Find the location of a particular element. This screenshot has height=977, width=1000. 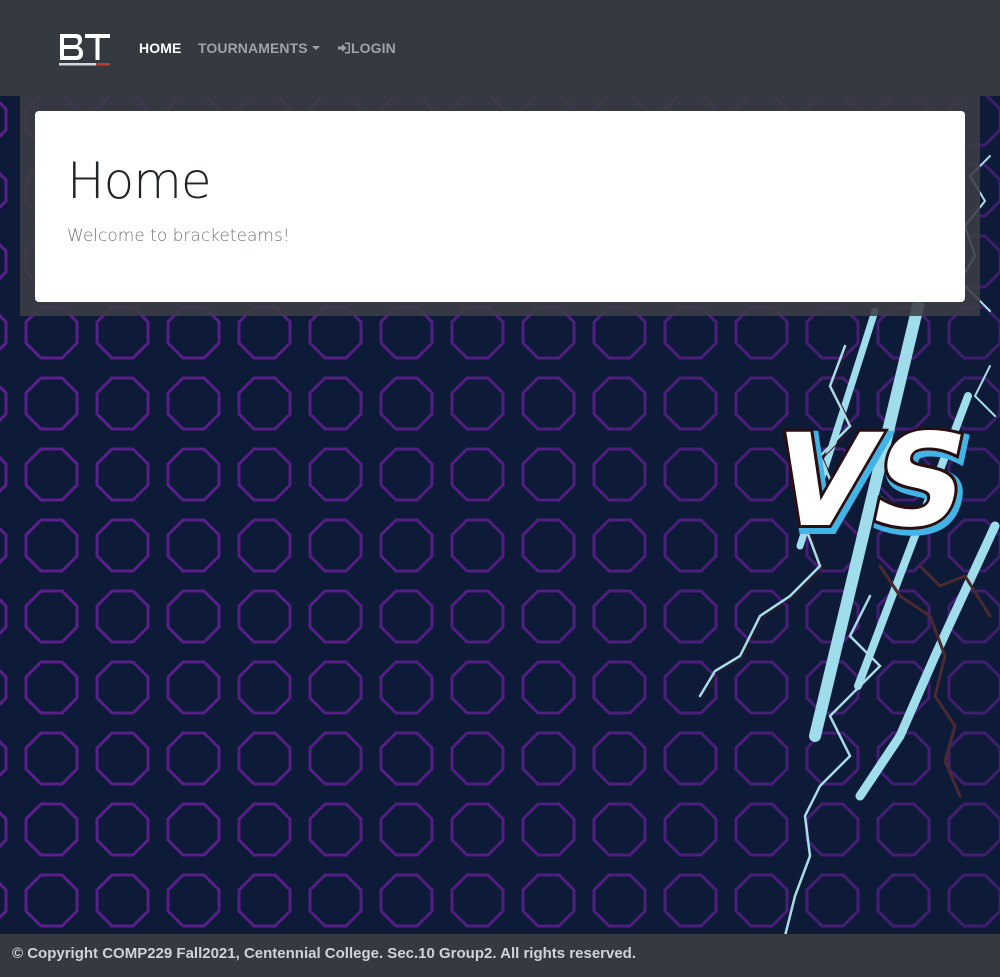

bt-logo-icon is located at coordinates (84, 49).